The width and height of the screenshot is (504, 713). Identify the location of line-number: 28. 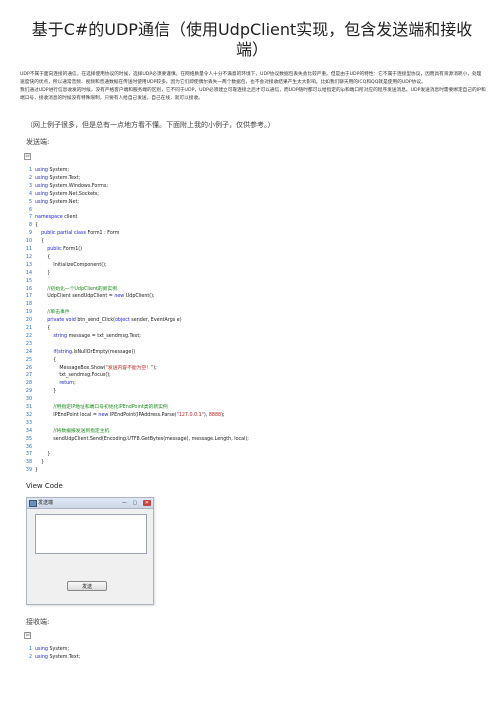
(28, 384).